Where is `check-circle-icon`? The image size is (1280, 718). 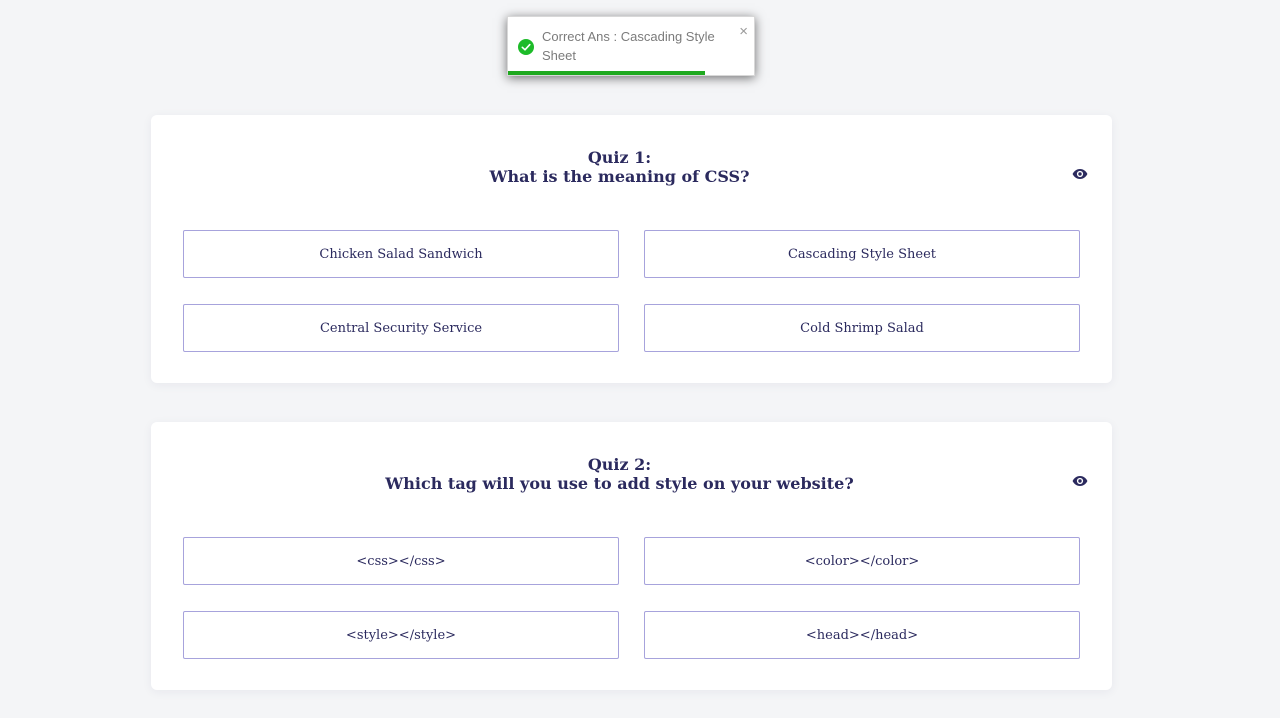 check-circle-icon is located at coordinates (526, 47).